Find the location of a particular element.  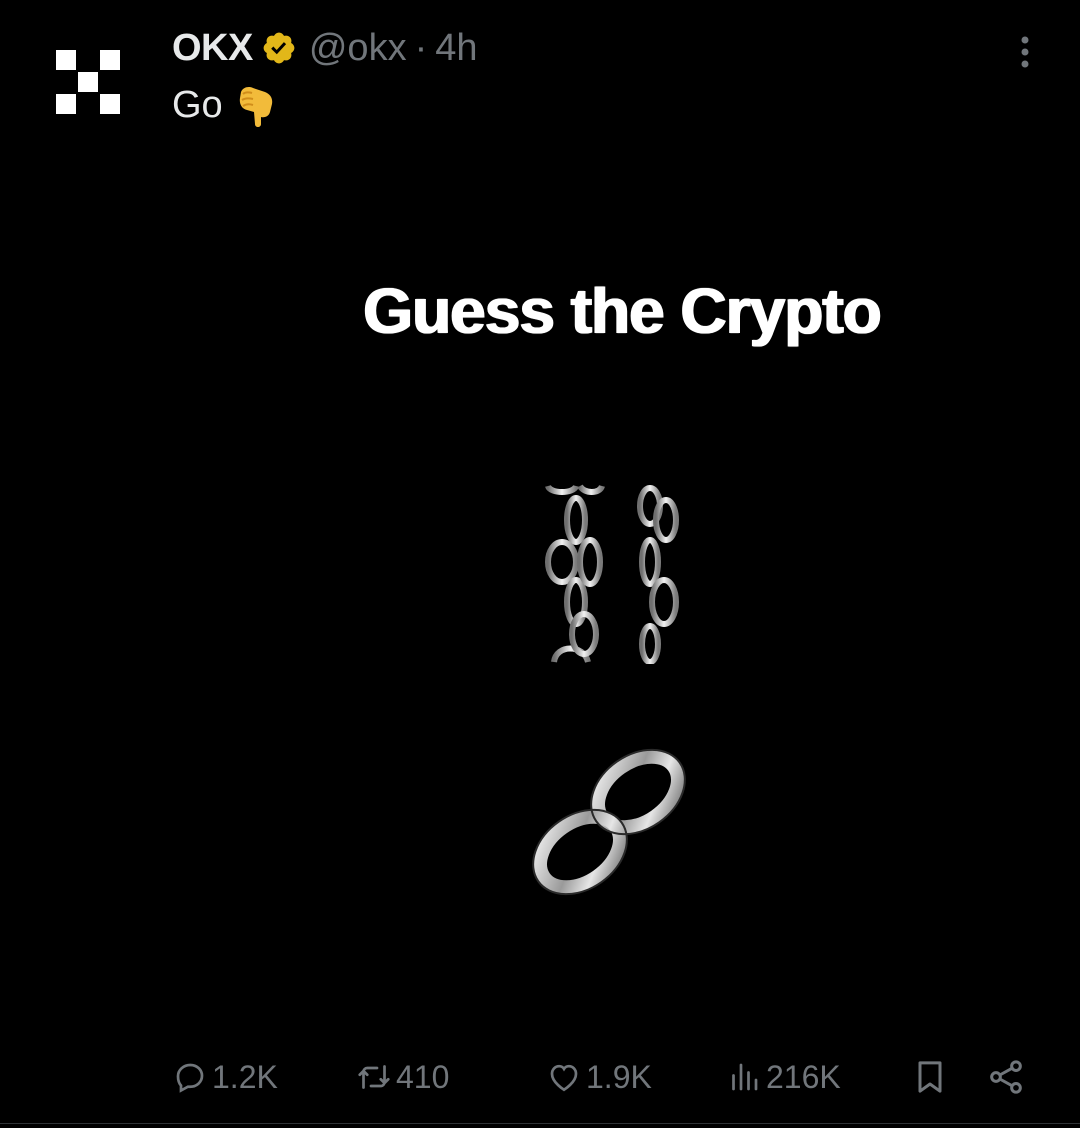

share-button is located at coordinates (1006, 1077).